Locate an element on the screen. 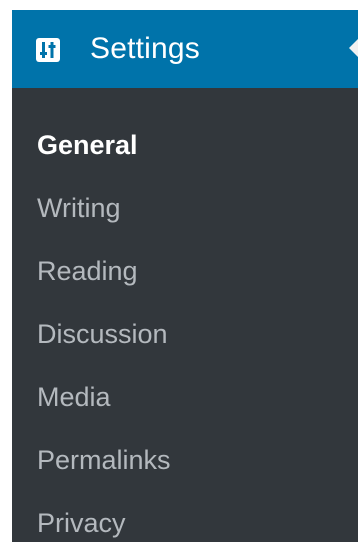  current-menu-caret-icon is located at coordinates (353, 48).